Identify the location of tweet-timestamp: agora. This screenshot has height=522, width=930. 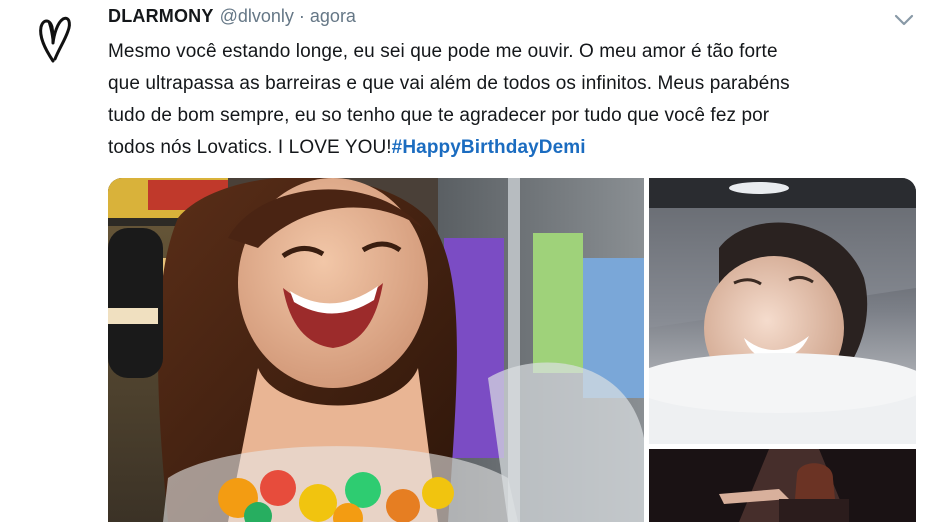
(333, 16).